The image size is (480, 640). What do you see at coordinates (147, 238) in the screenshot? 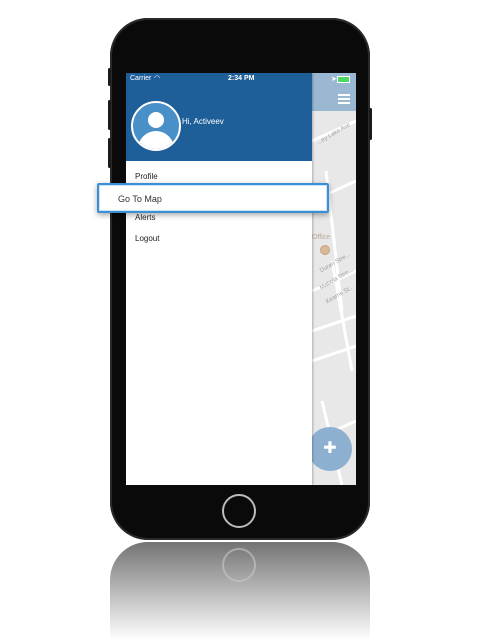
I see `menu-item-logout: Logout` at bounding box center [147, 238].